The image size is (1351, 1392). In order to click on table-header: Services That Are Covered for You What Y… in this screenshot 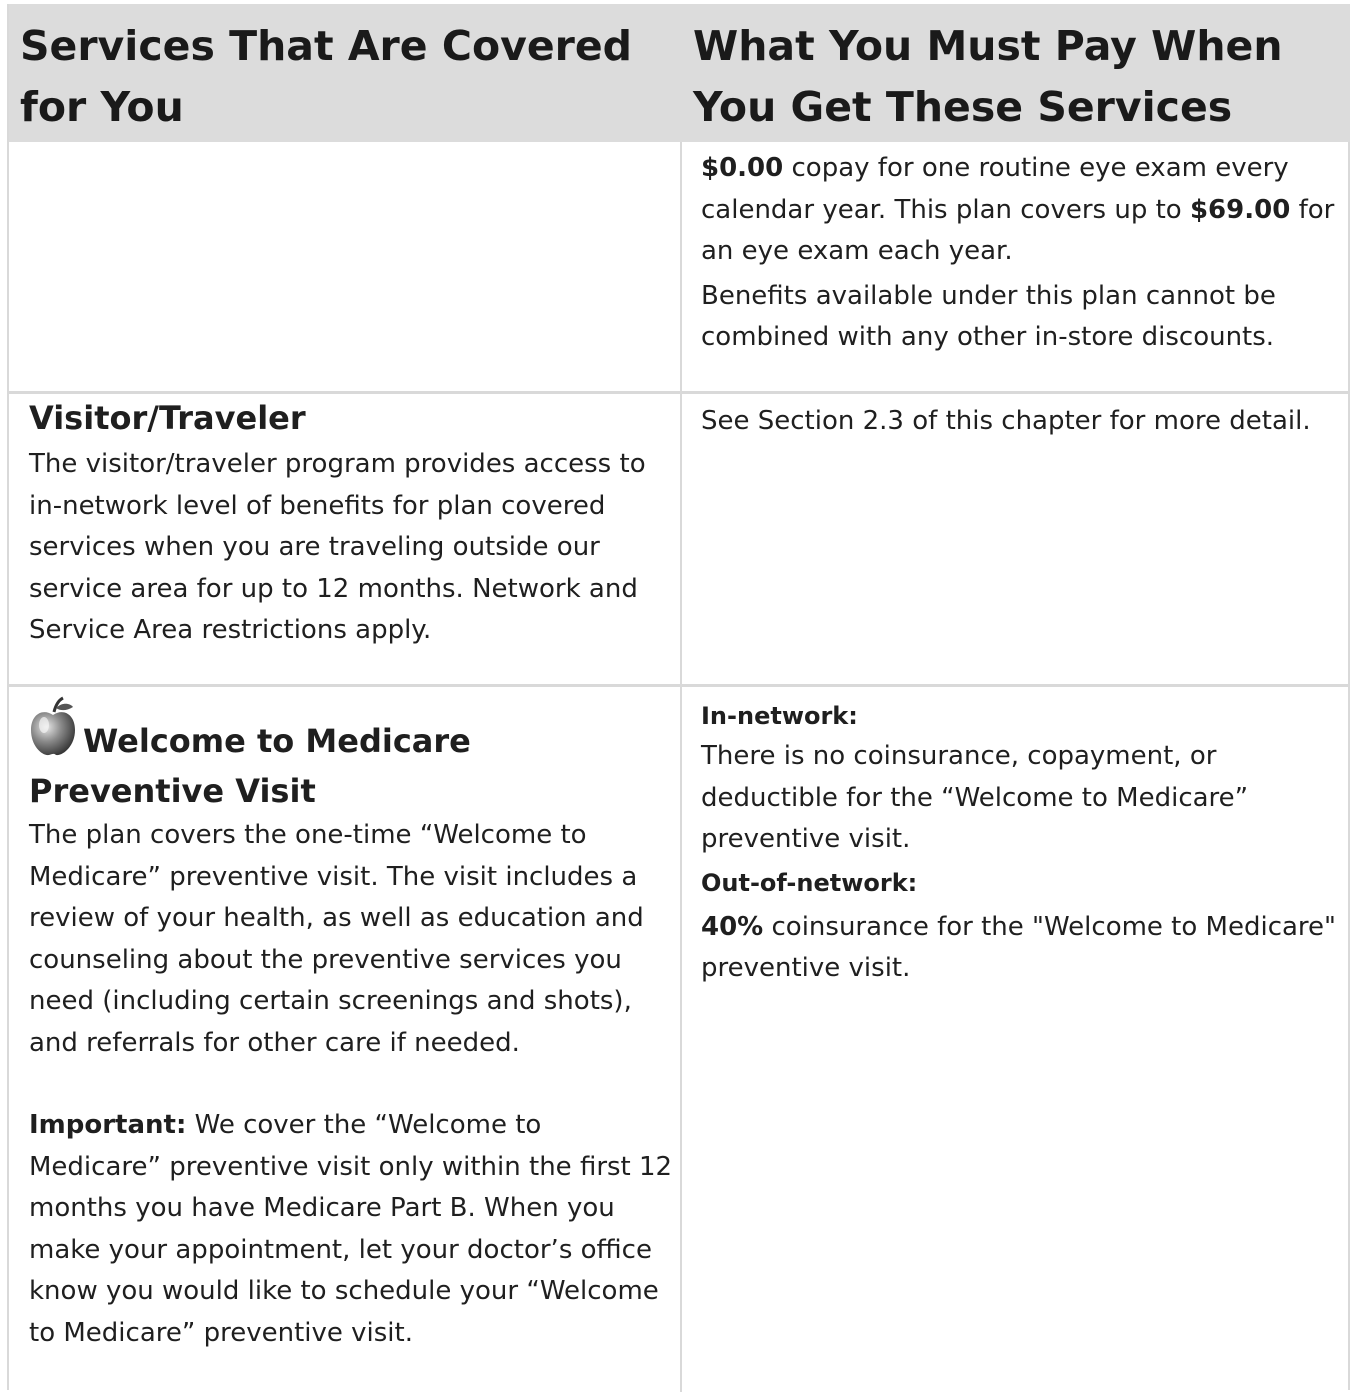, I will do `click(679, 73)`.